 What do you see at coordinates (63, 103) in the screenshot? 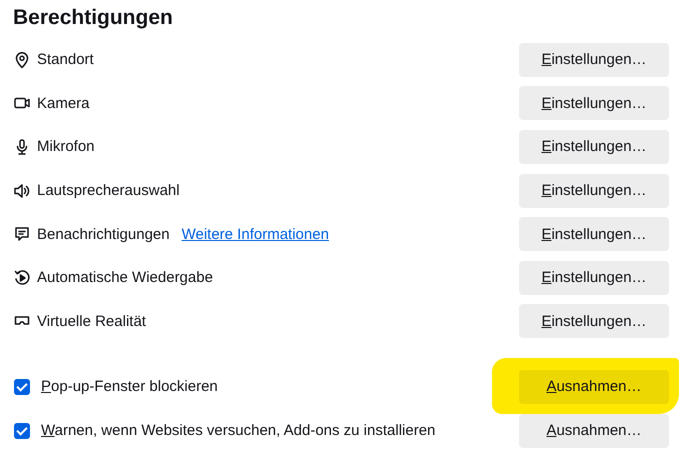
I see `permission-label: Kamera` at bounding box center [63, 103].